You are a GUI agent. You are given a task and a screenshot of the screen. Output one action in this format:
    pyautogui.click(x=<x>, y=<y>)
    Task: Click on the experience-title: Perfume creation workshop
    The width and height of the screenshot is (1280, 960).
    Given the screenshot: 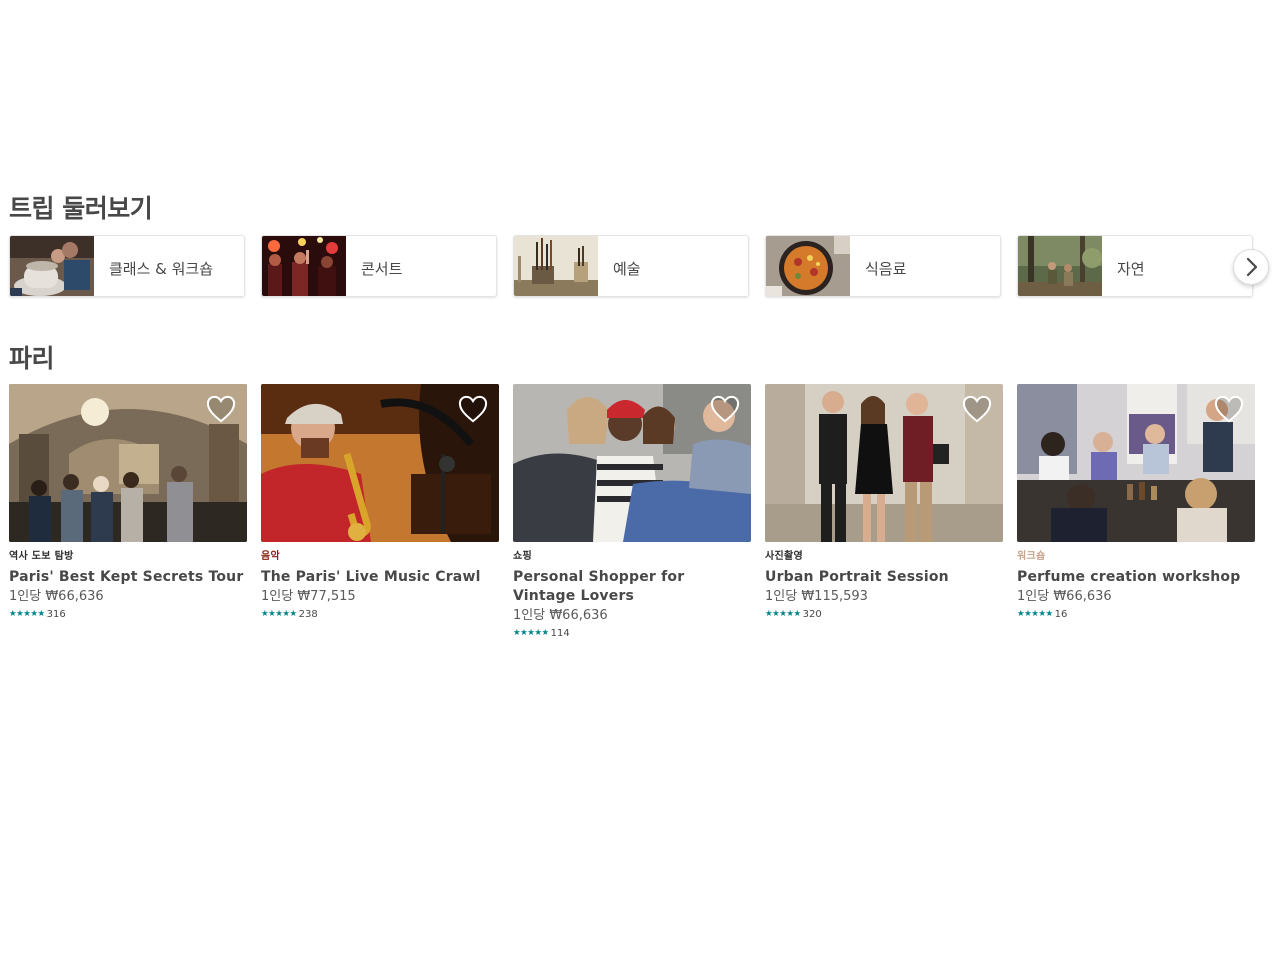 What is the action you would take?
    pyautogui.click(x=1136, y=577)
    